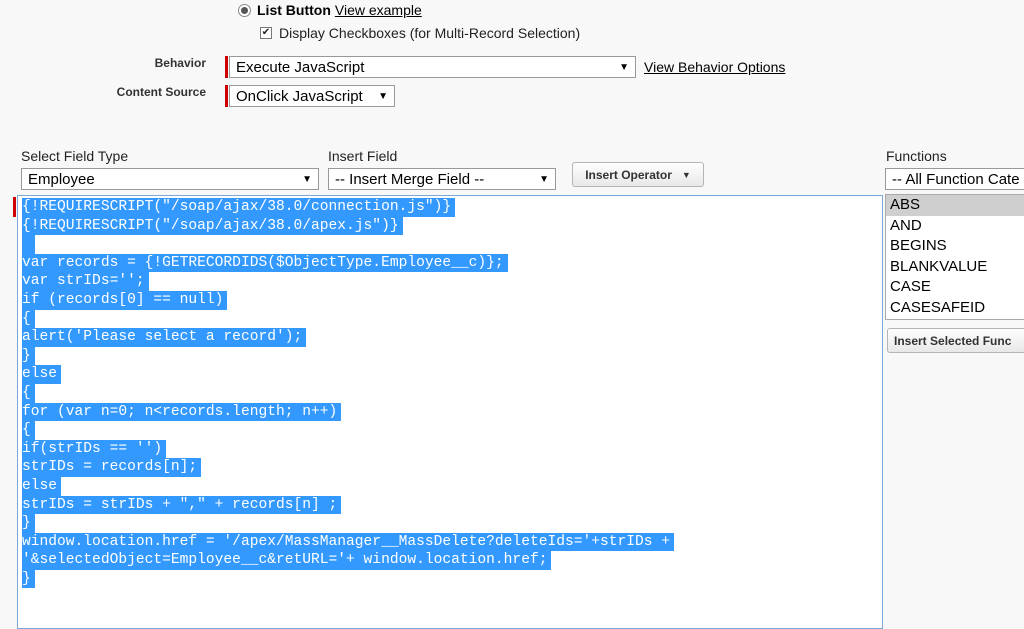  I want to click on code-line: var strIDs='';, so click(85, 281).